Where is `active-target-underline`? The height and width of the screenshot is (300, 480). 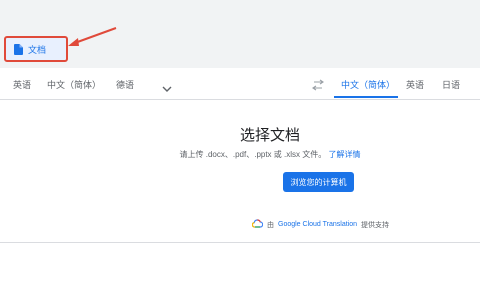 active-target-underline is located at coordinates (366, 97).